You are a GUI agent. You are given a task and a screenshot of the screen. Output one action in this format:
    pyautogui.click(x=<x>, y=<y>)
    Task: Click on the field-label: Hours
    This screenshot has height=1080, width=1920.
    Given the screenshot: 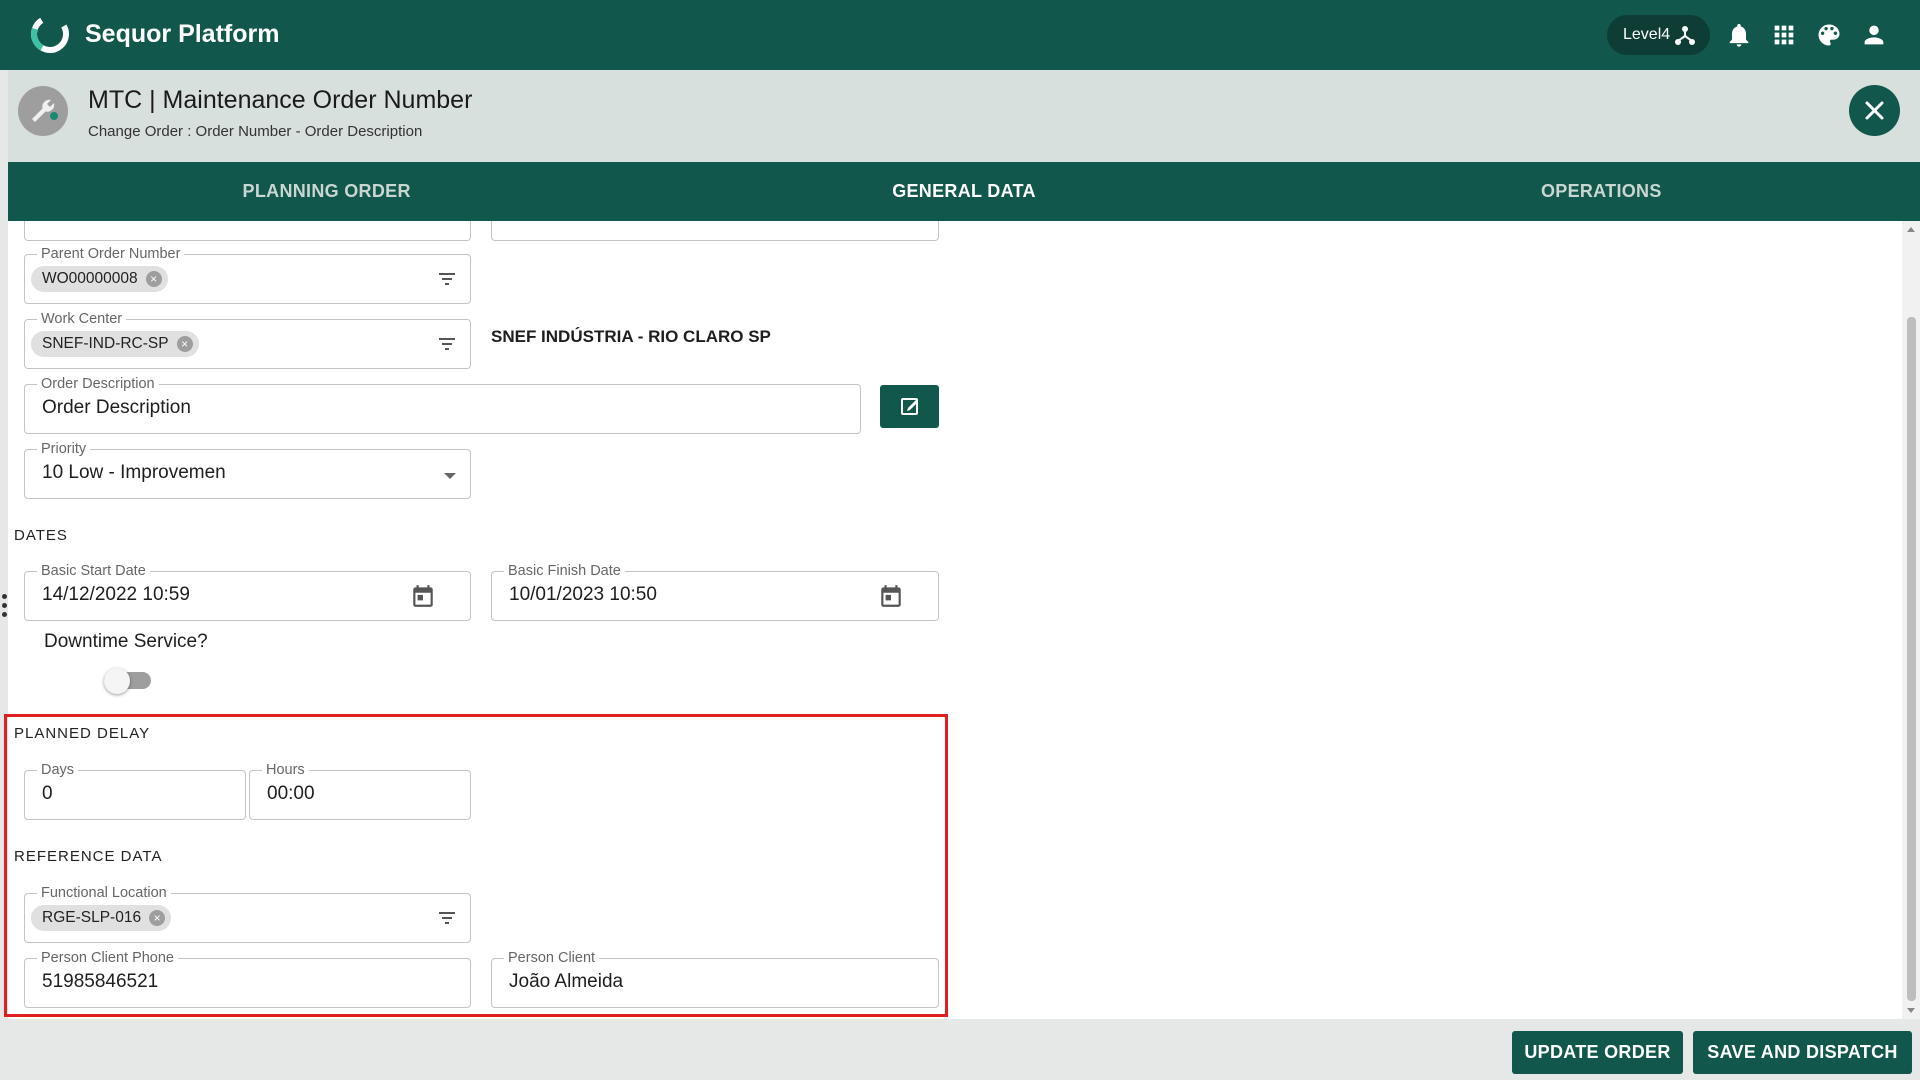 What is the action you would take?
    pyautogui.click(x=285, y=770)
    